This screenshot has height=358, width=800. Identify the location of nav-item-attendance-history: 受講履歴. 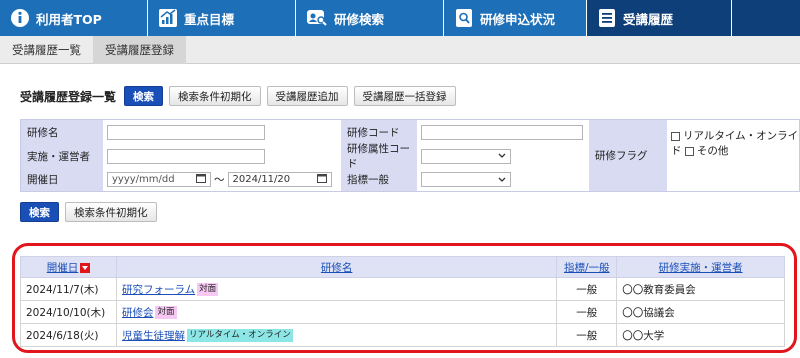
(659, 18).